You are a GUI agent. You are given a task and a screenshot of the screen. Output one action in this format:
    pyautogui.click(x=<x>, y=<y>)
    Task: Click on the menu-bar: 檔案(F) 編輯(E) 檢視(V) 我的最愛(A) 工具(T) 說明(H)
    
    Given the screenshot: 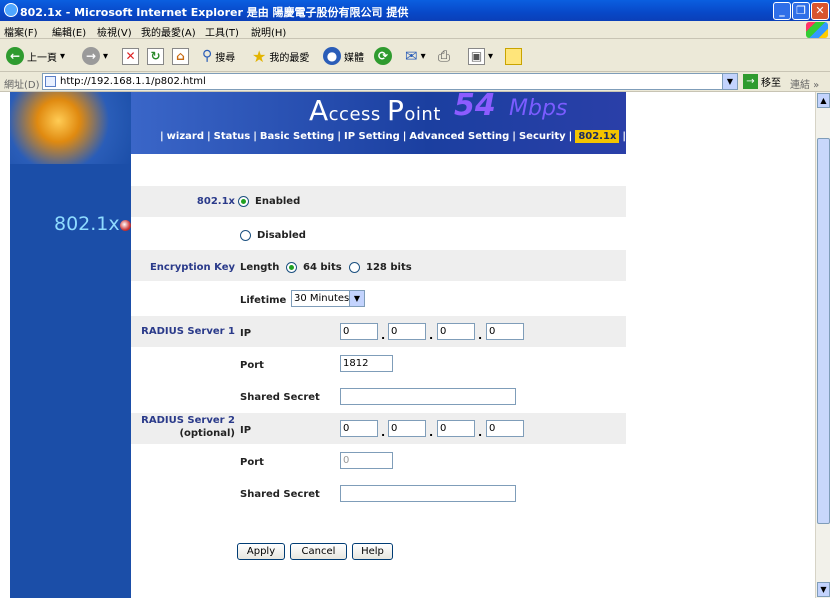 What is the action you would take?
    pyautogui.click(x=415, y=30)
    